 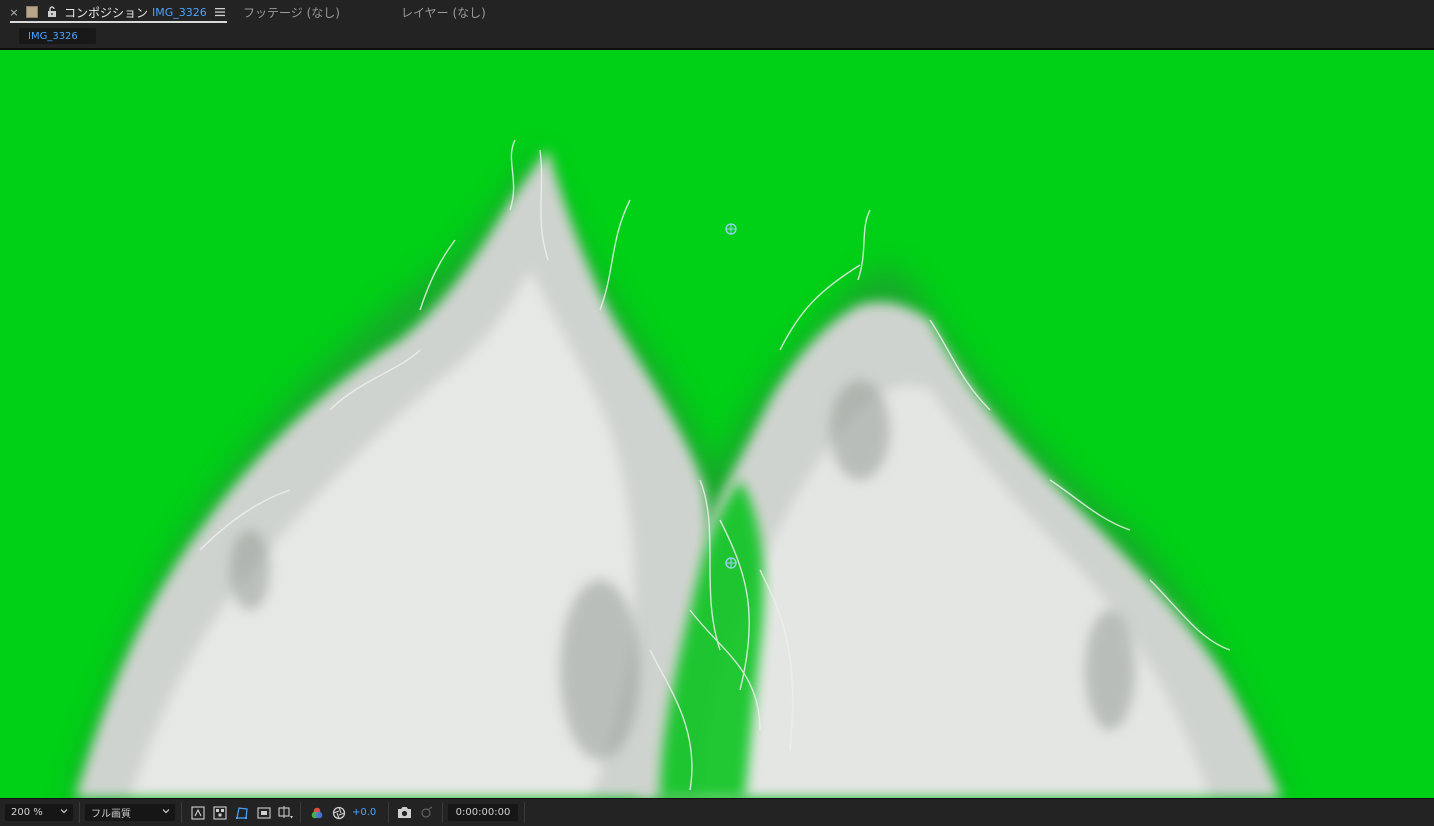 I want to click on current-time-display: 0:00:00:00, so click(x=483, y=812).